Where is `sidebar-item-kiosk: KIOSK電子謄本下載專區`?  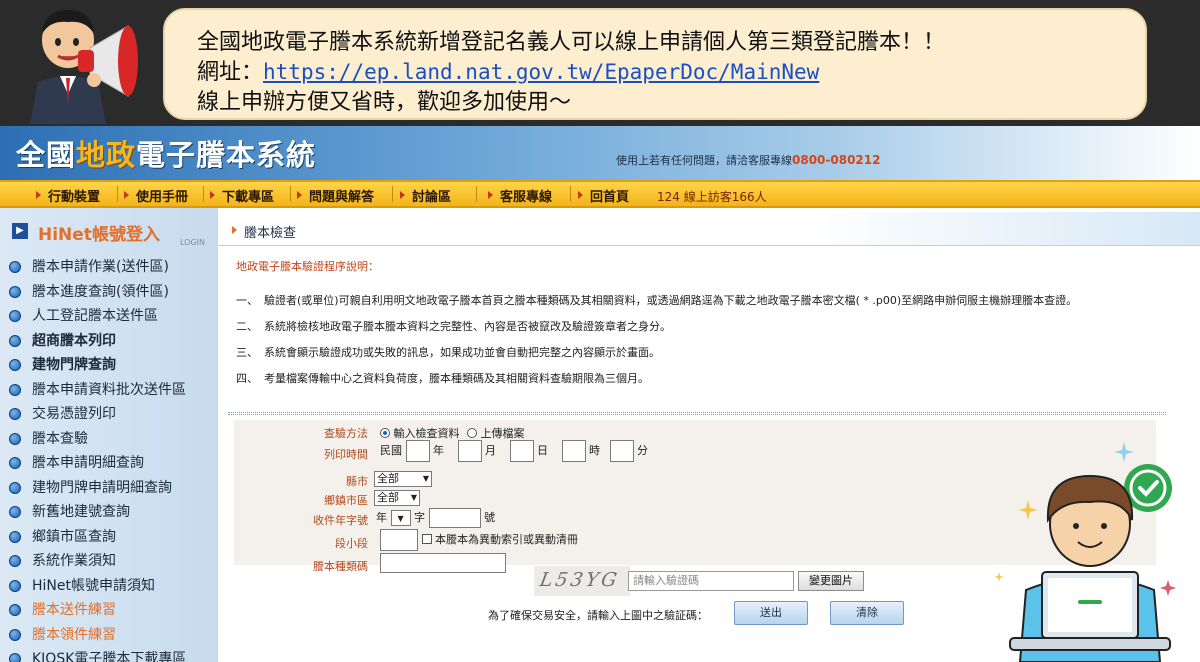
sidebar-item-kiosk: KIOSK電子謄本下載專區 is located at coordinates (109, 655).